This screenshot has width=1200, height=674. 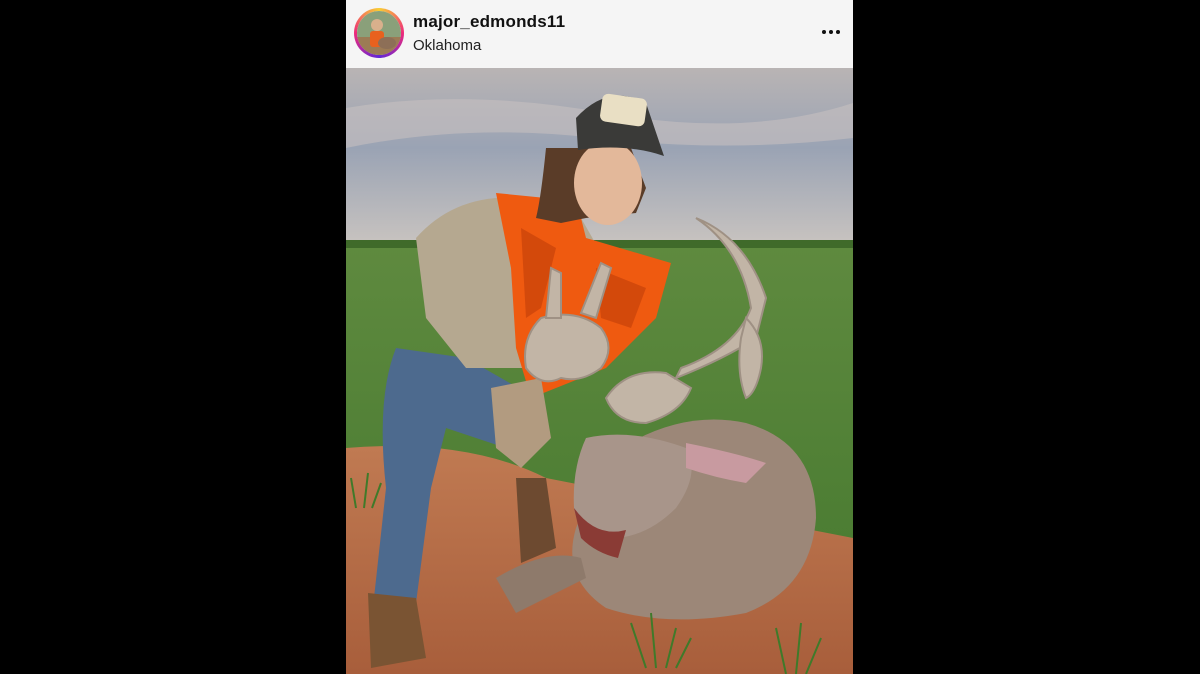 I want to click on avatar-story-ring, so click(x=379, y=33).